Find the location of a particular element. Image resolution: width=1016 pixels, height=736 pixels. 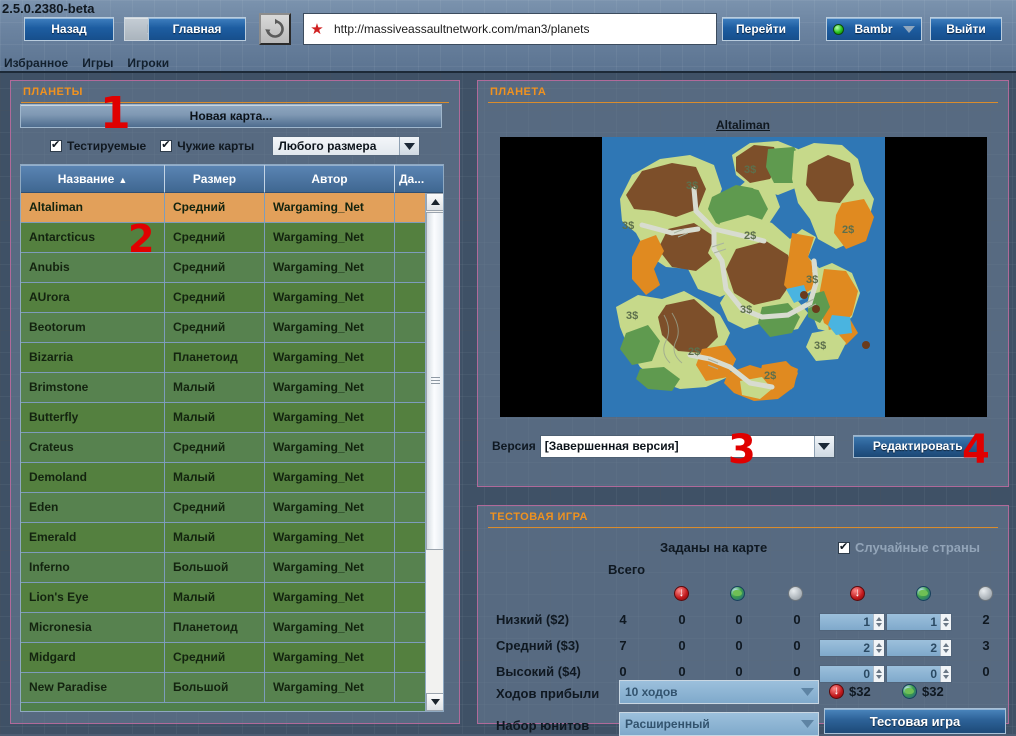

column-header-size: Размер is located at coordinates (215, 179).